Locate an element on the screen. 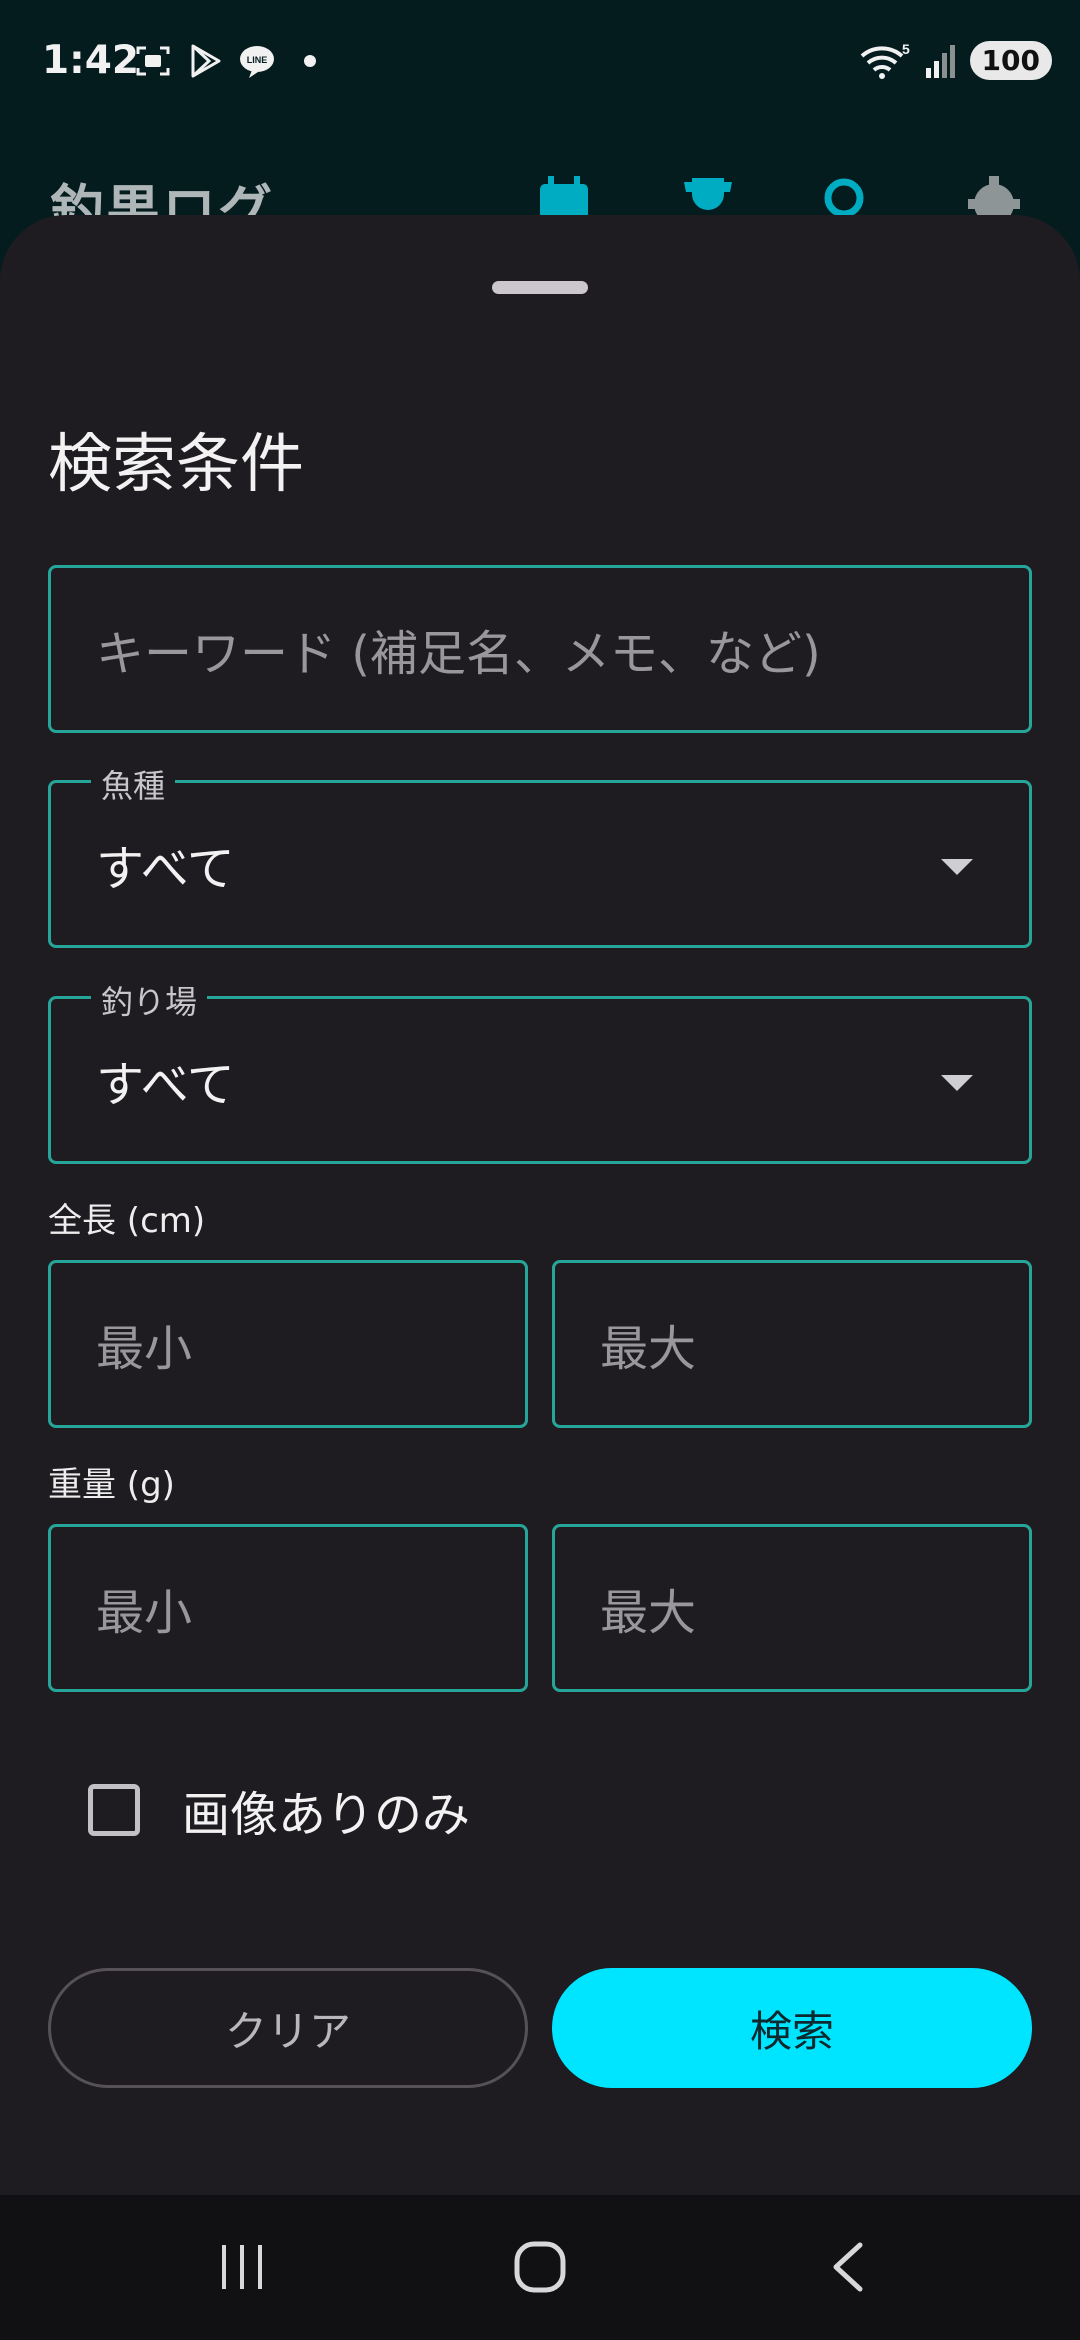  svg-text: 5 is located at coordinates (906, 49).